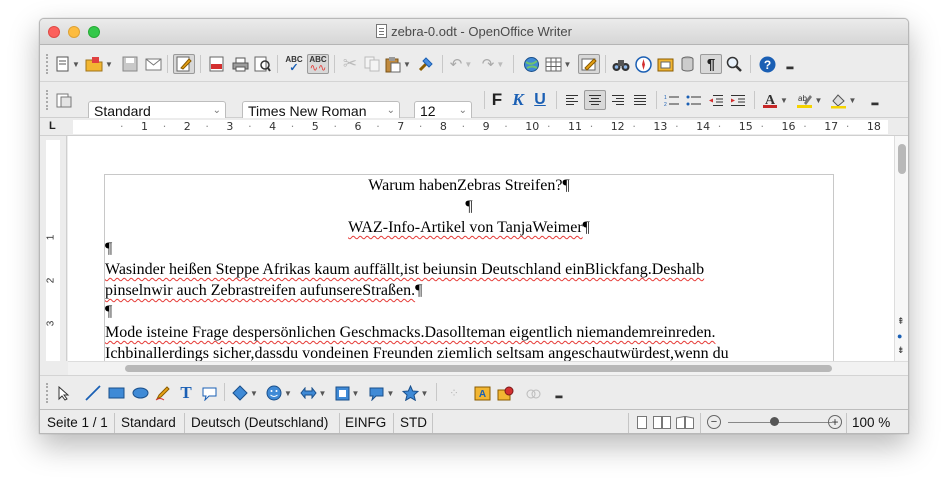  What do you see at coordinates (413, 422) in the screenshot?
I see `selection-mode: STD` at bounding box center [413, 422].